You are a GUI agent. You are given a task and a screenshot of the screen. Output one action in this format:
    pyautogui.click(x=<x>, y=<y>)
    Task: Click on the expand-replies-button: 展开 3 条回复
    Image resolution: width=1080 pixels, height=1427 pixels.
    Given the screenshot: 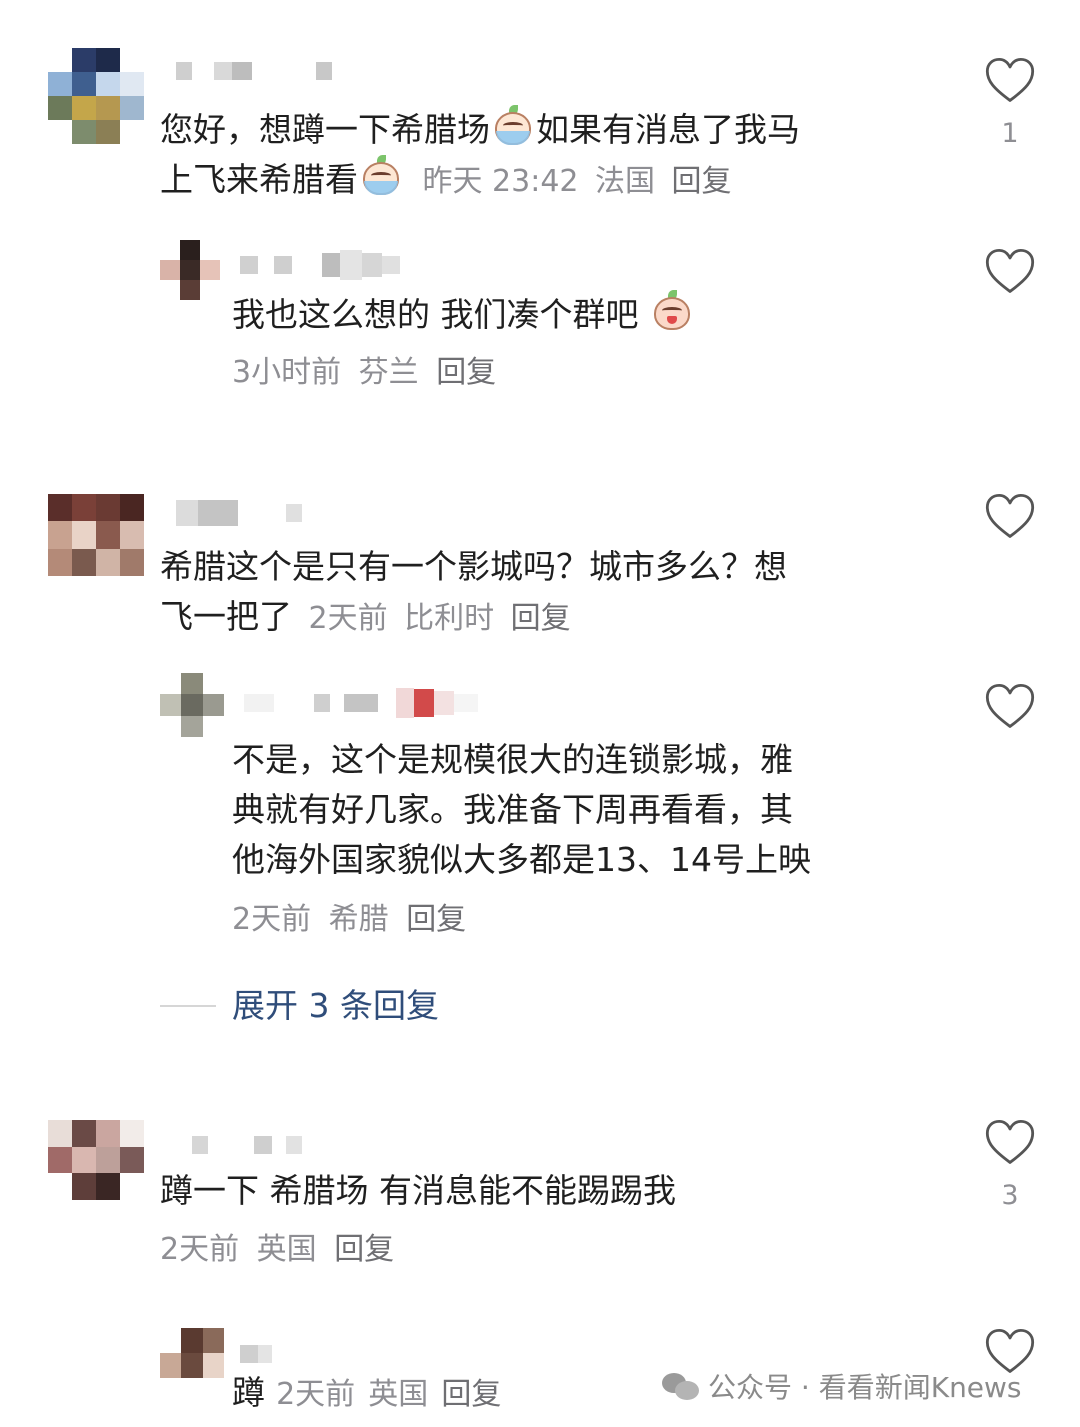 What is the action you would take?
    pyautogui.click(x=335, y=1006)
    